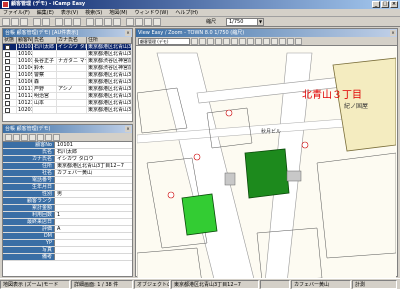 The image size is (400, 289). I want to click on table-row: 10102 東京都港区北青山3丁目, so click(67, 54).